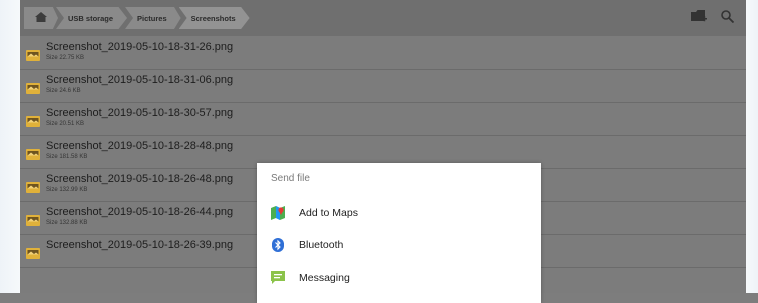  What do you see at coordinates (153, 18) in the screenshot?
I see `breadcrumb-pictures: Pictures` at bounding box center [153, 18].